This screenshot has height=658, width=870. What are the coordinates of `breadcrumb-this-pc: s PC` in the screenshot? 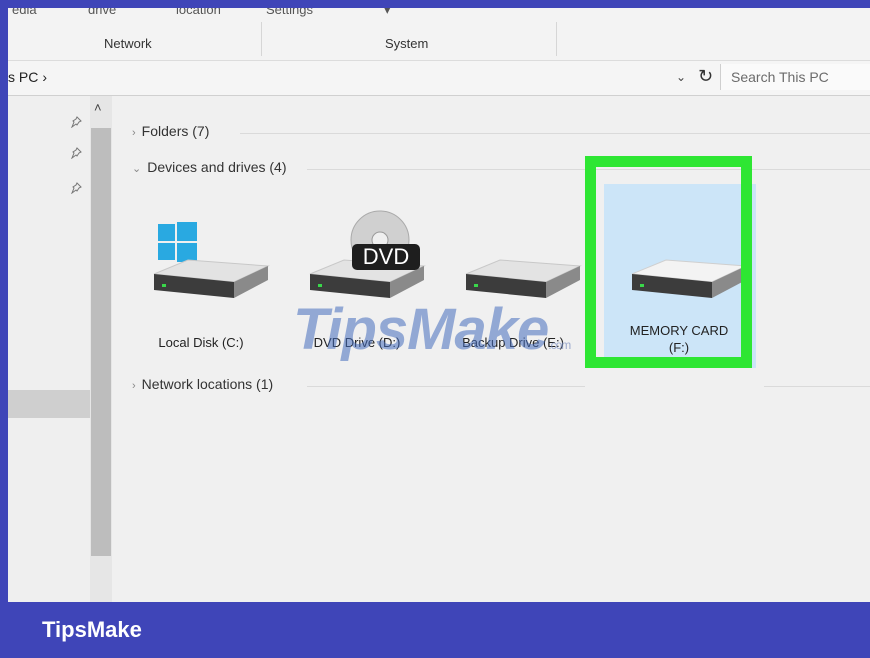 It's located at (23, 77).